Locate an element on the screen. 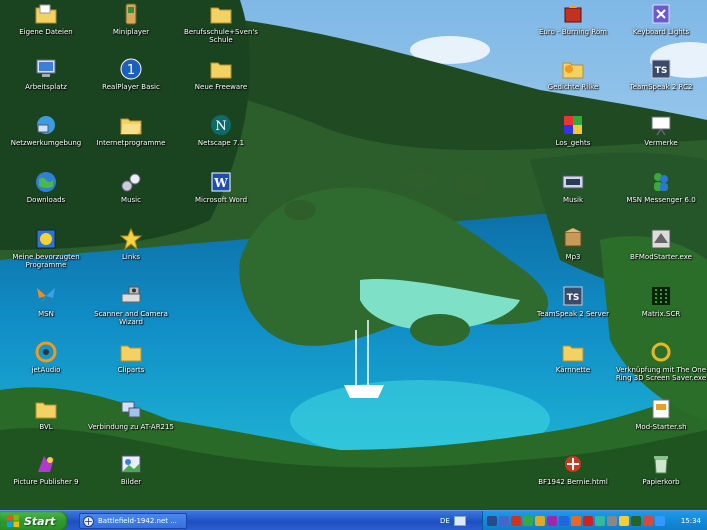 Image resolution: width=707 pixels, height=530 pixels. desktop-icon-matrix-scr: Matrix.SCR is located at coordinates (661, 301).